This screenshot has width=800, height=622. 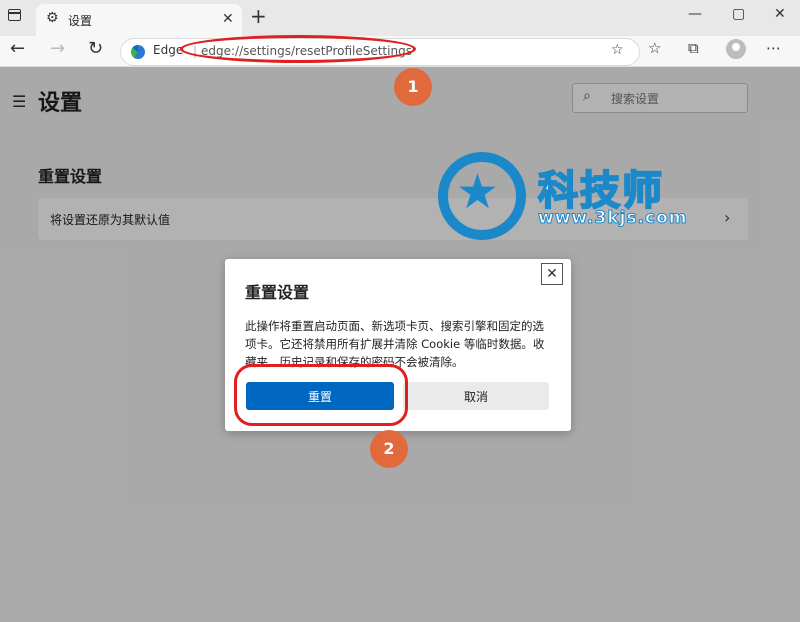 I want to click on tab-actions-icon, so click(x=14, y=15).